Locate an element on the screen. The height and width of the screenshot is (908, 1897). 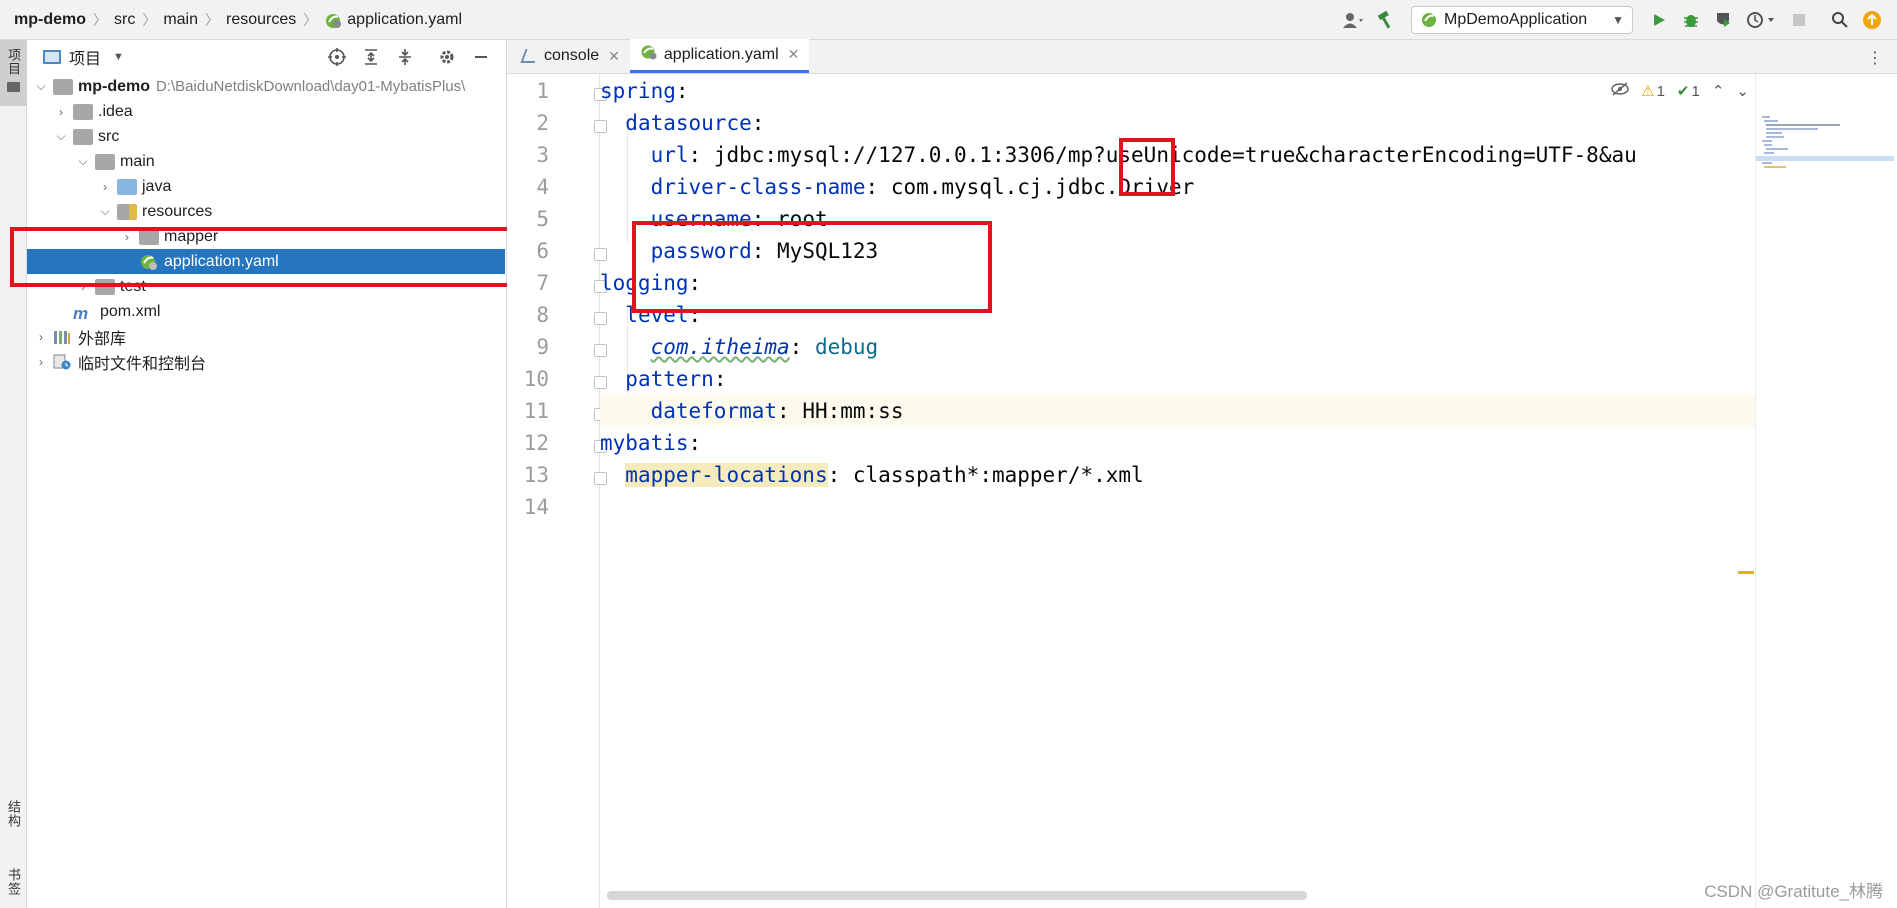
run-configuration-select: MpDemoApplication ▼ is located at coordinates (1522, 20).